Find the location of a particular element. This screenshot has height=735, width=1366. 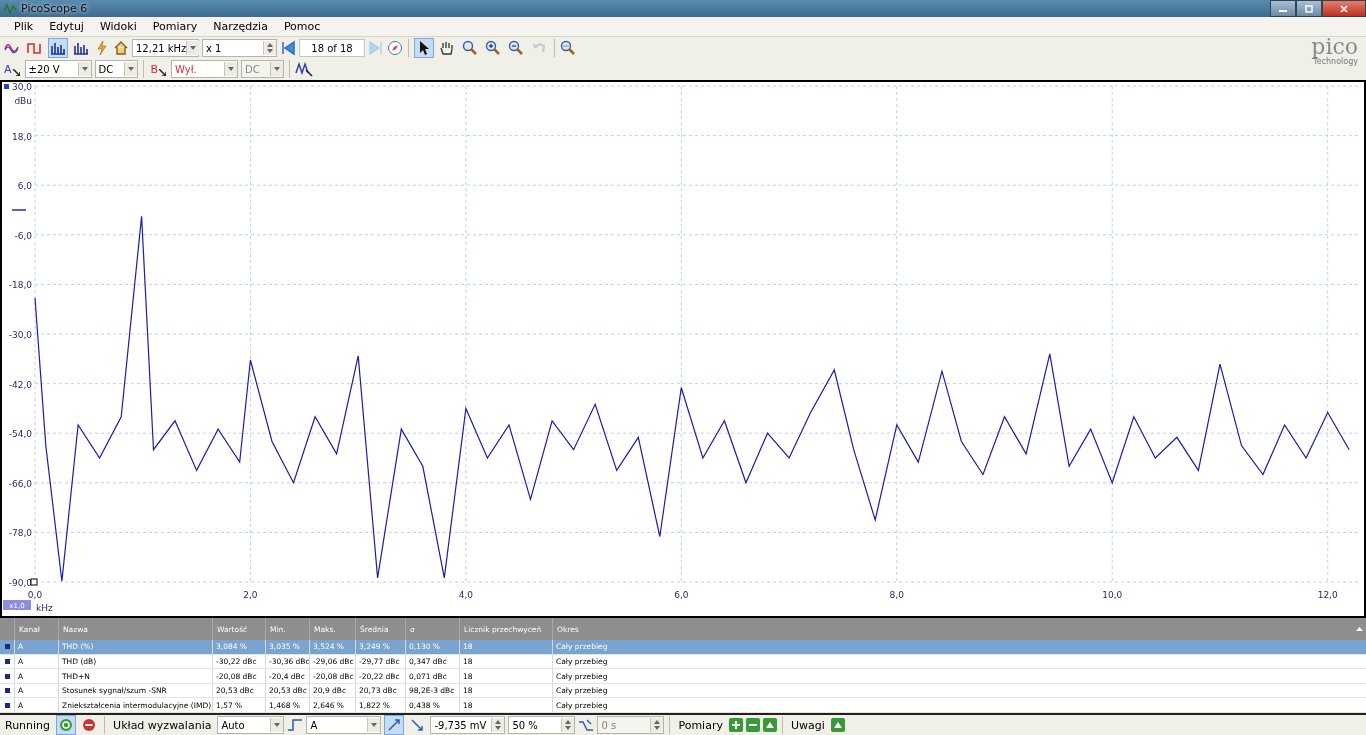

maximize-icon is located at coordinates (1309, 8).